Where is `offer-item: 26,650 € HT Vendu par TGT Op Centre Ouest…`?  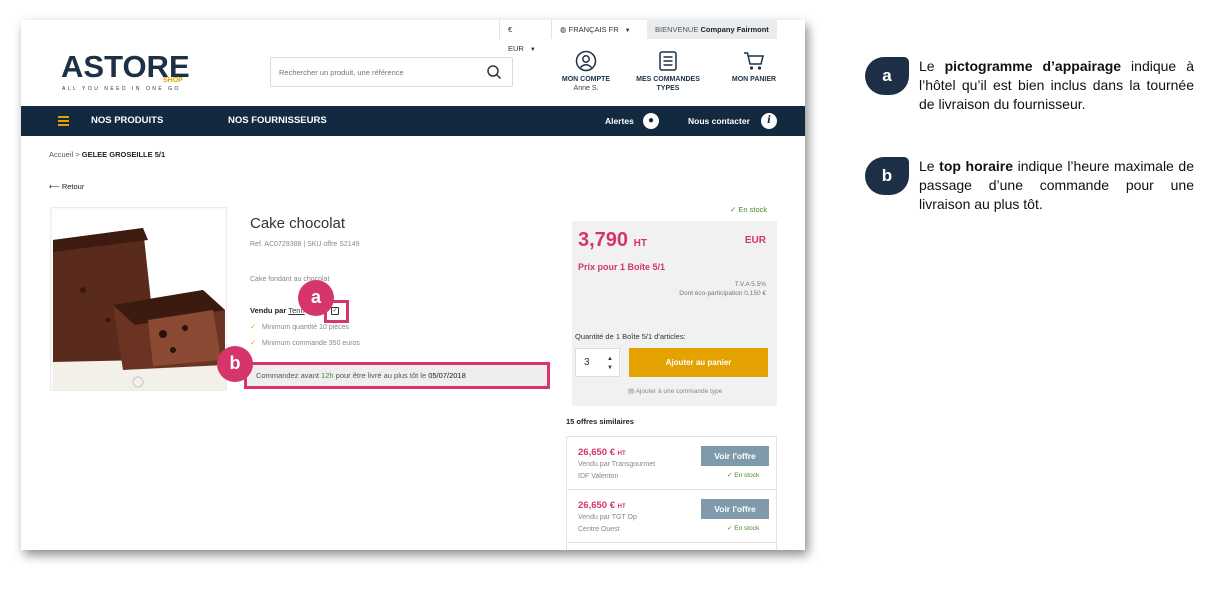
offer-item: 26,650 € HT Vendu par TGT Op Centre Ouest… is located at coordinates (671, 516).